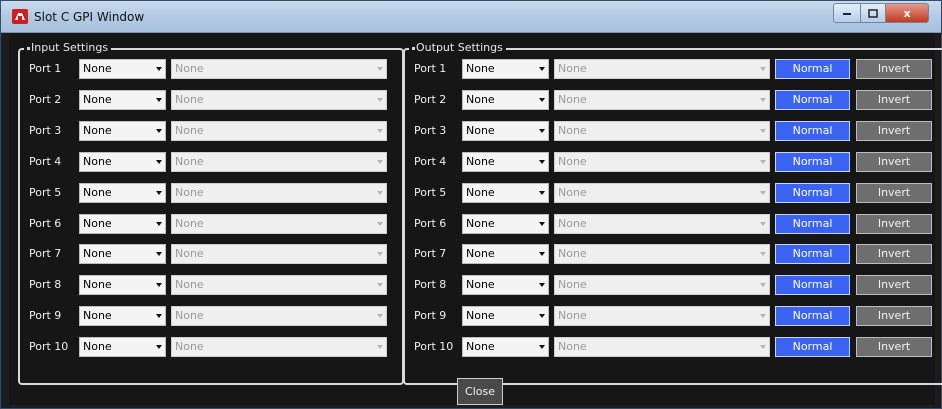  Describe the element at coordinates (45, 316) in the screenshot. I see `port-label: Port 9` at that location.